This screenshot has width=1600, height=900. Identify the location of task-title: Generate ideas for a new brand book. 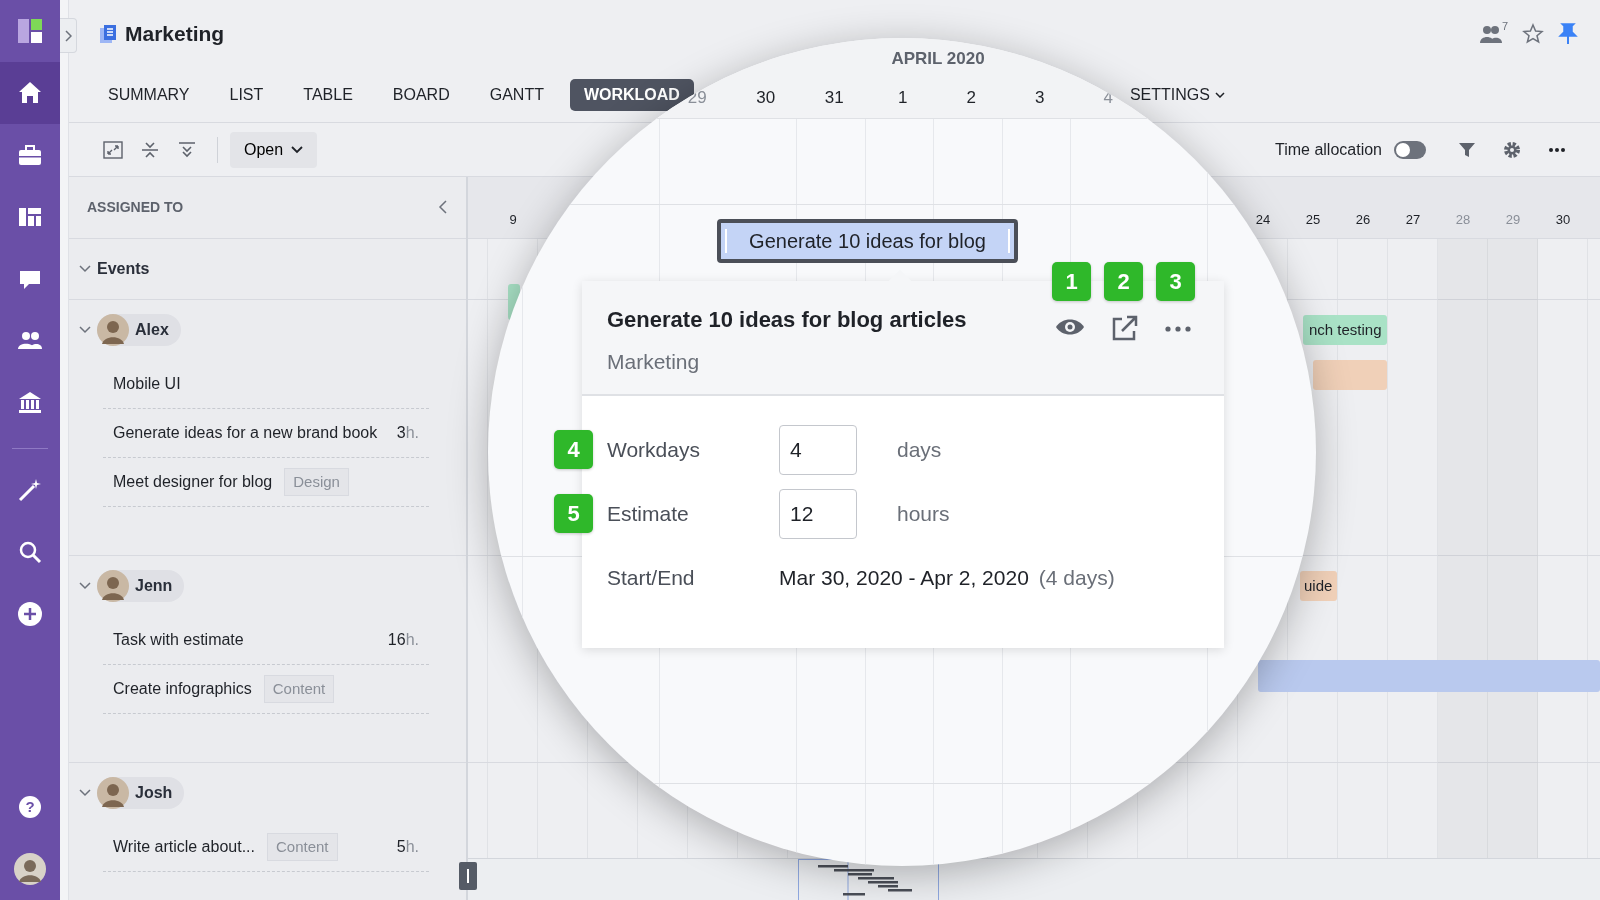
(245, 432).